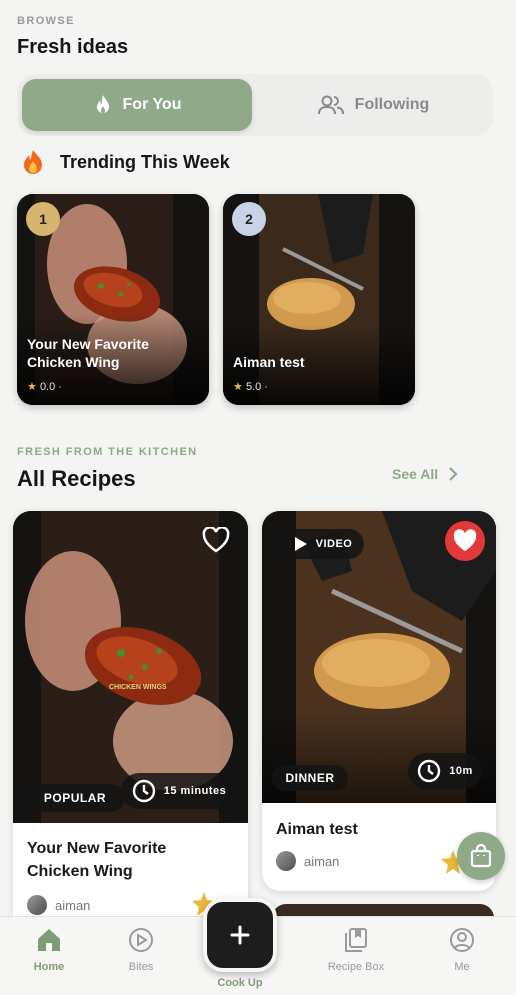 Image resolution: width=516 pixels, height=995 pixels. I want to click on heart-filled-icon, so click(465, 540).